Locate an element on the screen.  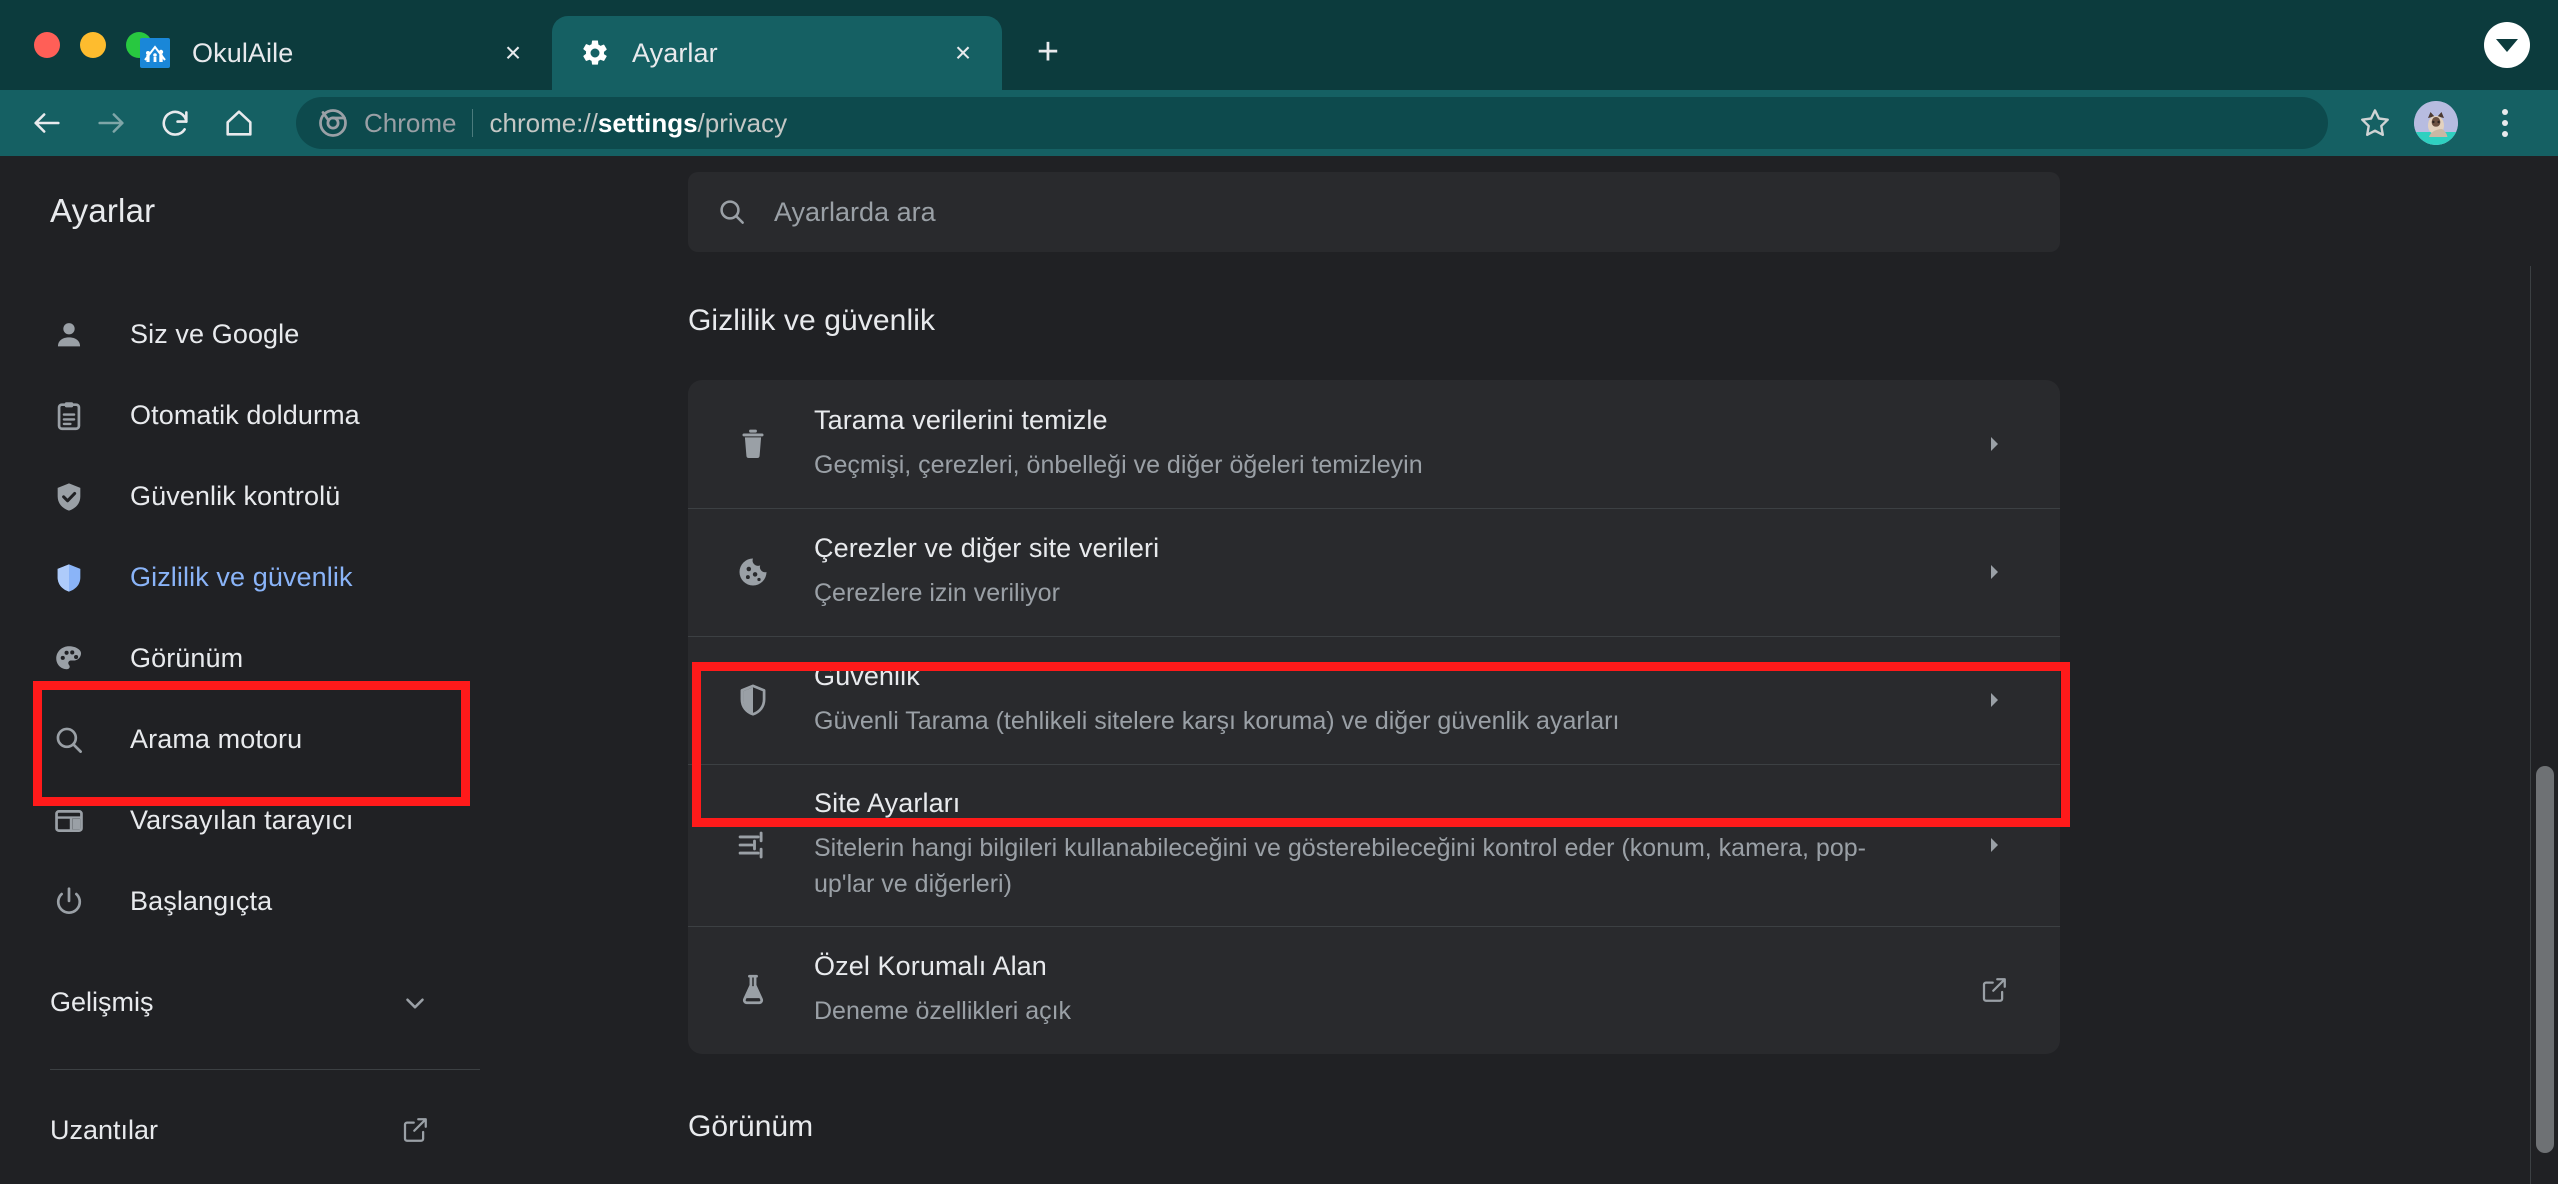
close-window-button is located at coordinates (47, 45).